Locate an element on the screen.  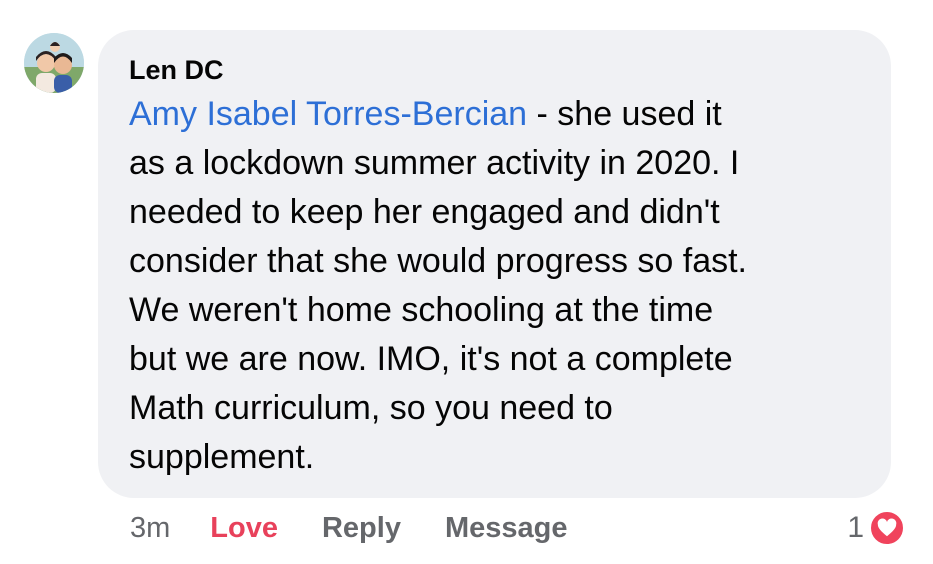
comment-line: - she used it is located at coordinates (624, 114).